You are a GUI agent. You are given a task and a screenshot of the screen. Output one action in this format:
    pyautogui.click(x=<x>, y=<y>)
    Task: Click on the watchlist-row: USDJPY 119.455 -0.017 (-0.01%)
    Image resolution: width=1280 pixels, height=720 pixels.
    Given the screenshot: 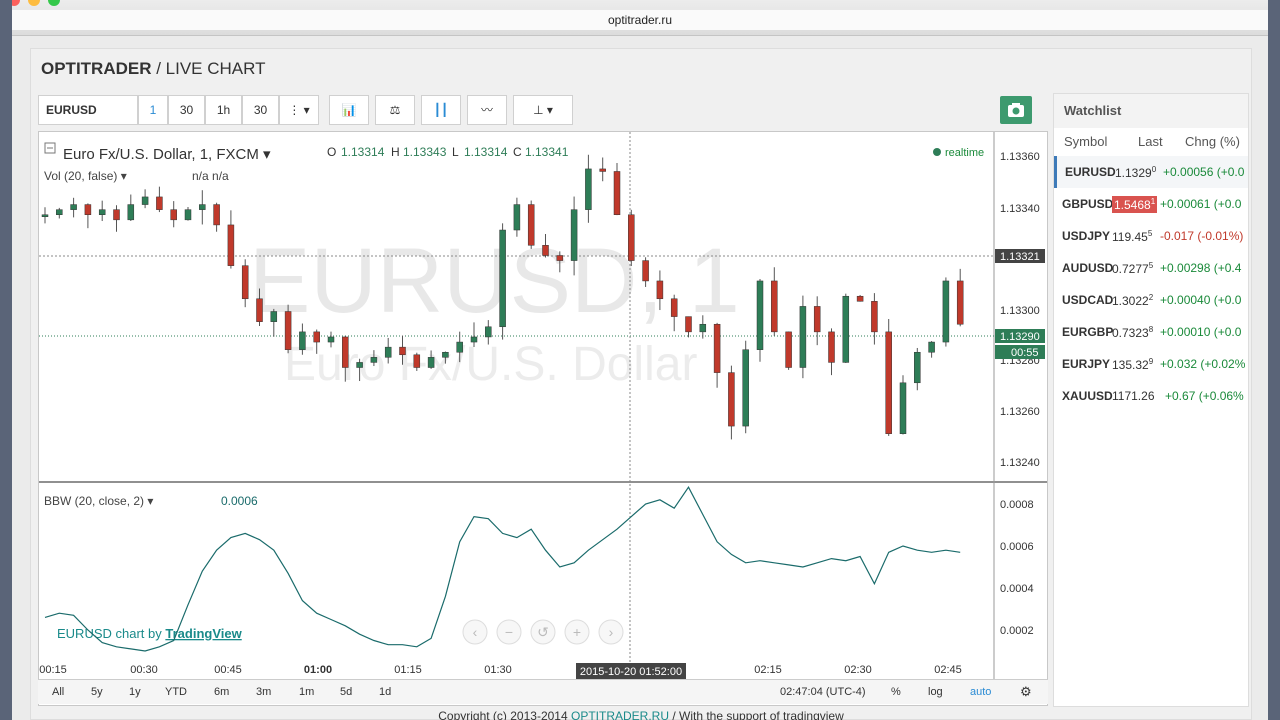 What is the action you would take?
    pyautogui.click(x=1151, y=236)
    